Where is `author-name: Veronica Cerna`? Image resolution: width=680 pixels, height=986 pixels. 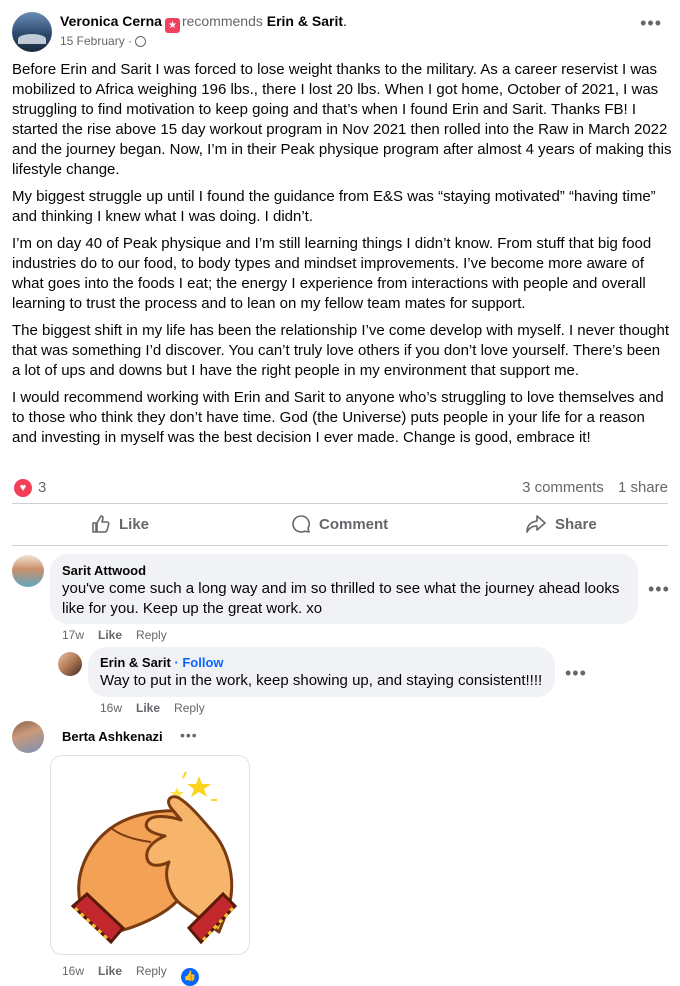
author-name: Veronica Cerna is located at coordinates (111, 21).